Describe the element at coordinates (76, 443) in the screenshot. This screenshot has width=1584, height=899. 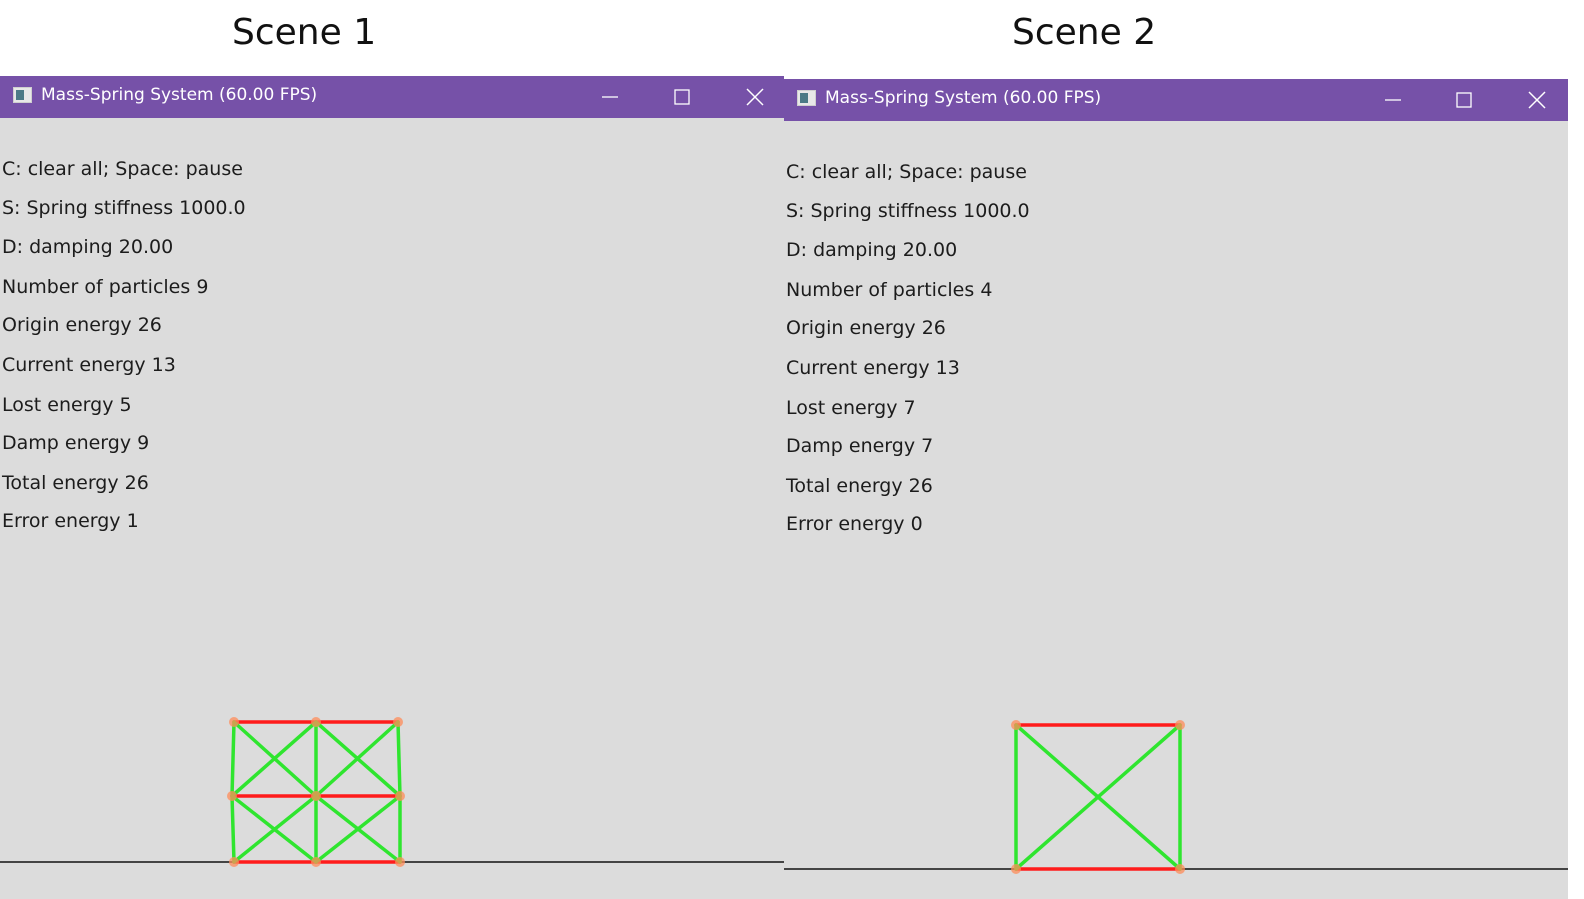
I see `damp-energy-readout: Damp energy 9` at that location.